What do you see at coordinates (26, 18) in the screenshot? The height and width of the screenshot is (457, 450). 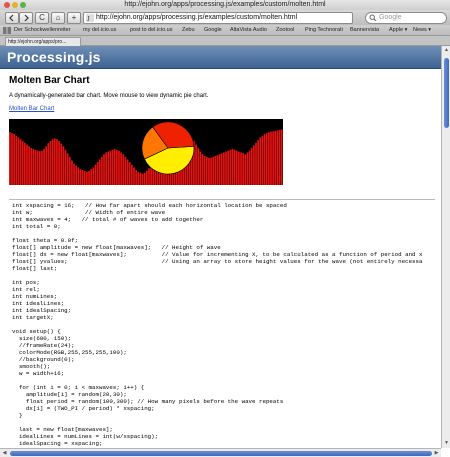 I see `forward-button` at bounding box center [26, 18].